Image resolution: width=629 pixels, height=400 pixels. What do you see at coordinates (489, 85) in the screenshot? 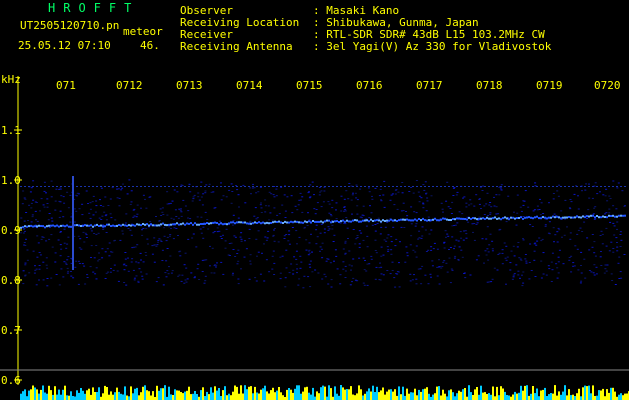
I see `x-tick-0718: 0718` at bounding box center [489, 85].